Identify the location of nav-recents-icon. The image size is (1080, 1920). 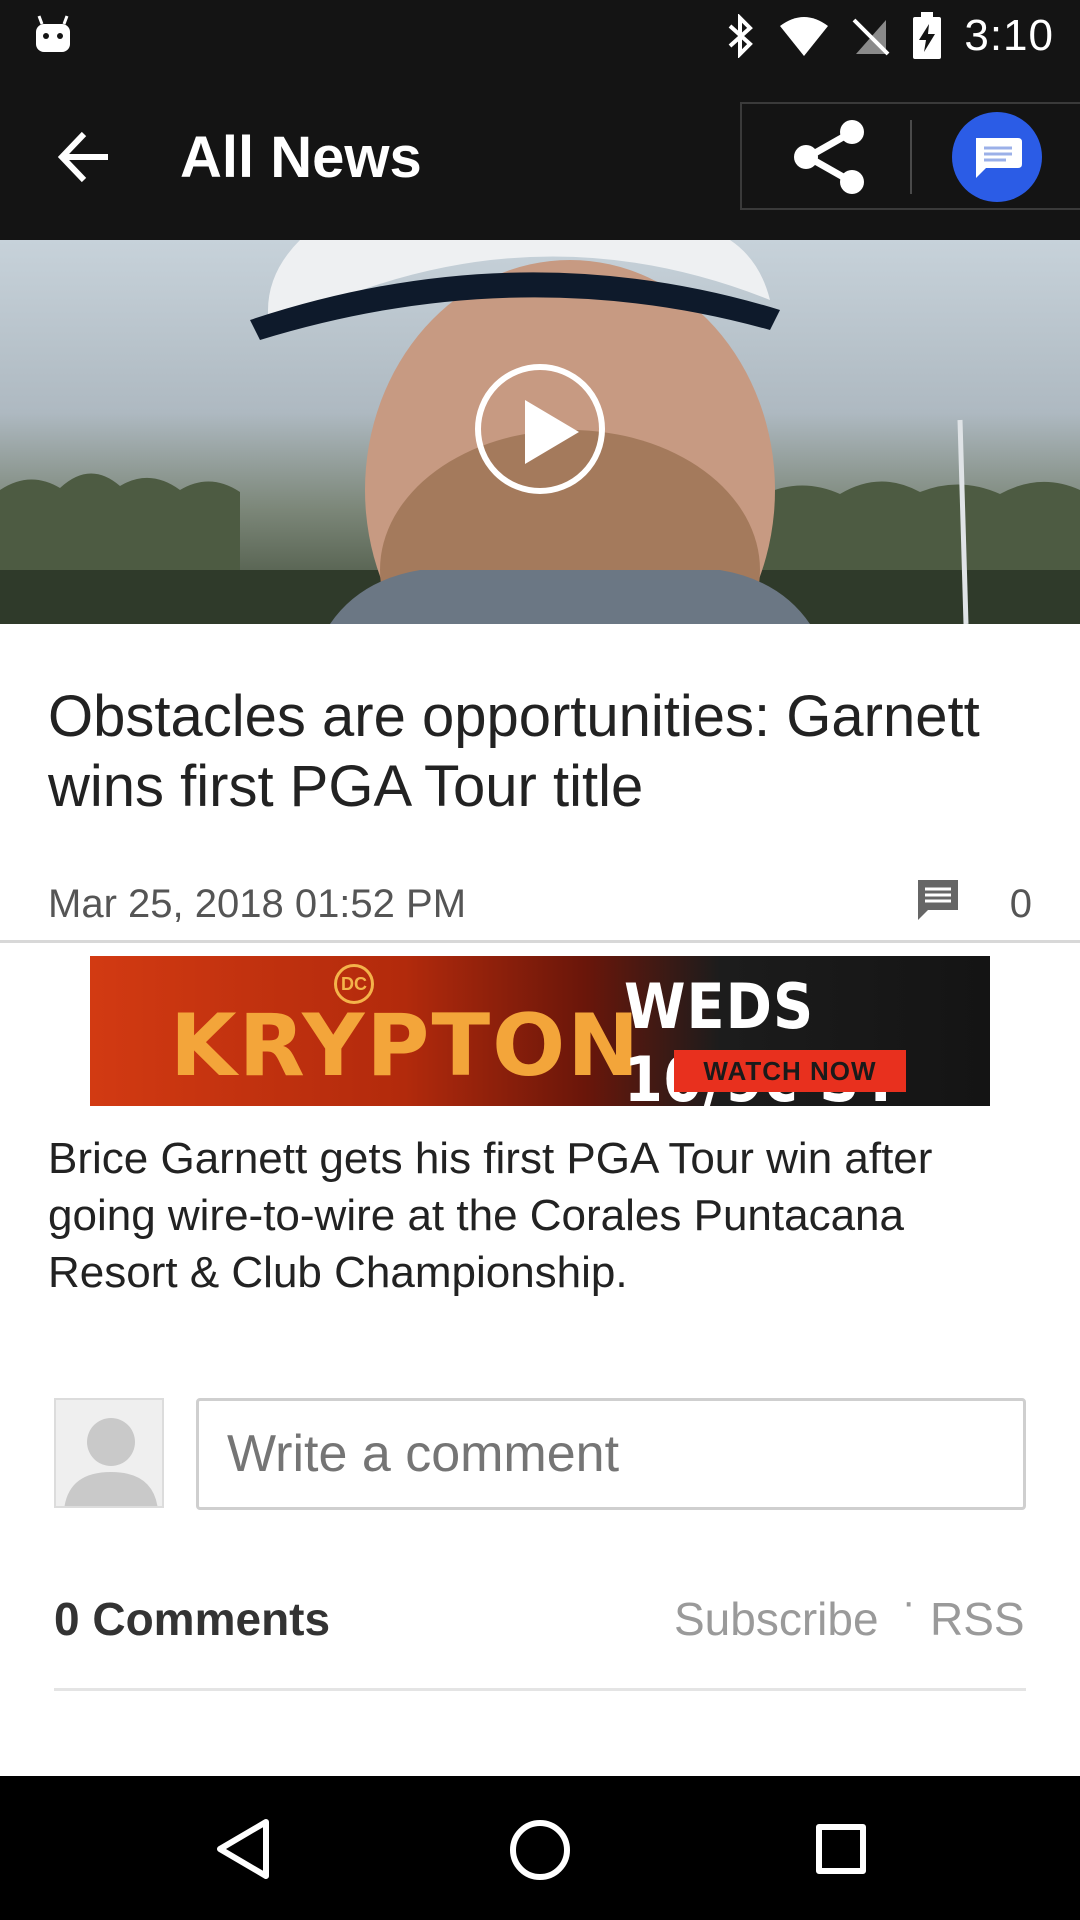
(841, 1849).